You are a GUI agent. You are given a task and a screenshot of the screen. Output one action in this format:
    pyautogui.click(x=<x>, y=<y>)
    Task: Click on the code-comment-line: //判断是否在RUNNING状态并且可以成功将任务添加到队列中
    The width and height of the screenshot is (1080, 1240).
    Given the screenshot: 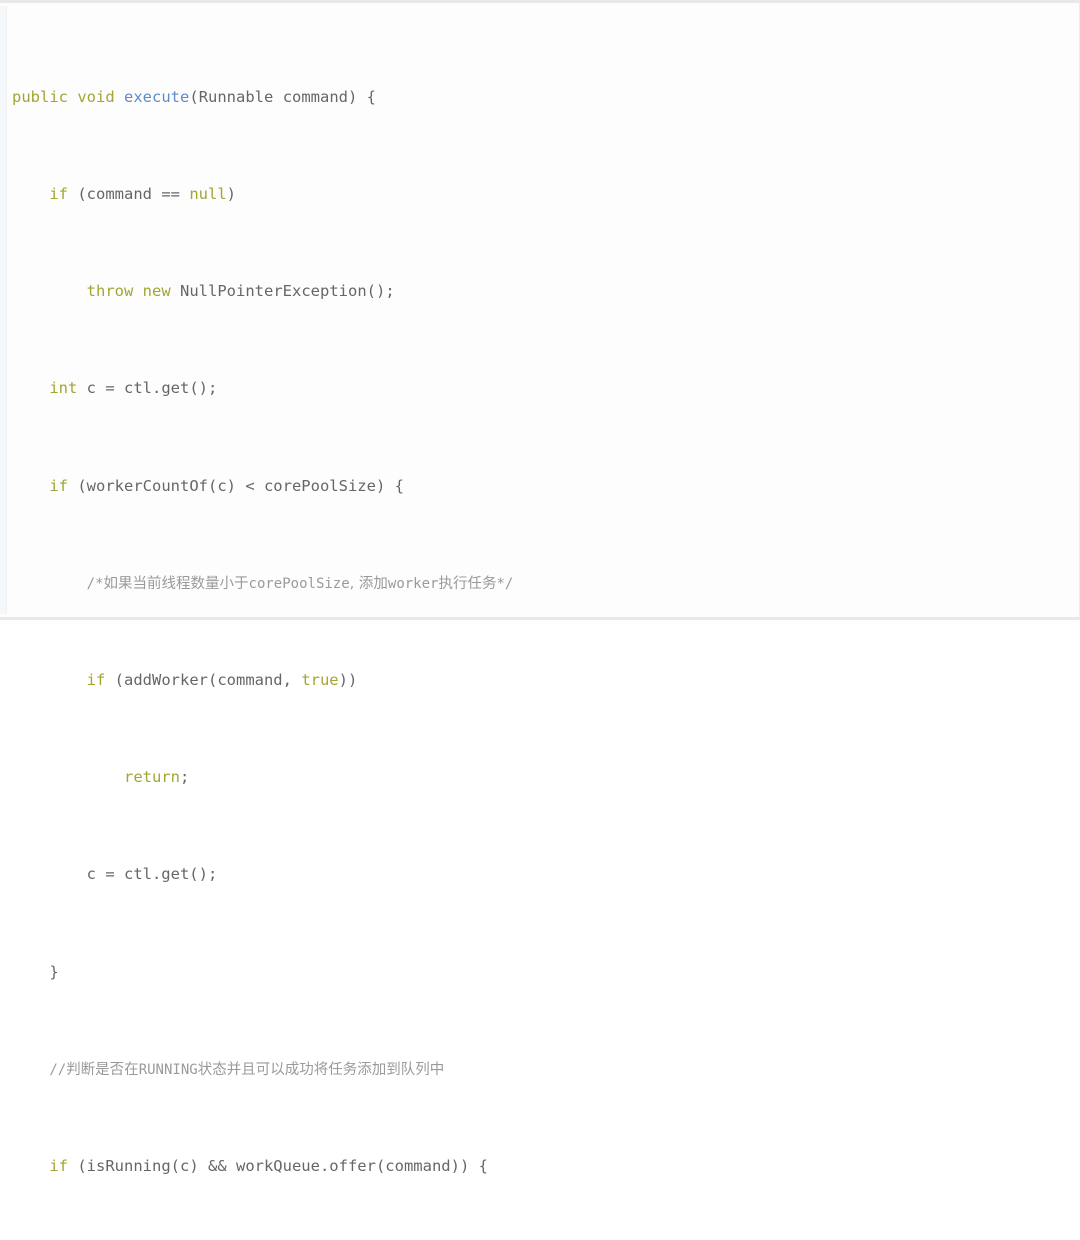 What is the action you would take?
    pyautogui.click(x=247, y=1069)
    